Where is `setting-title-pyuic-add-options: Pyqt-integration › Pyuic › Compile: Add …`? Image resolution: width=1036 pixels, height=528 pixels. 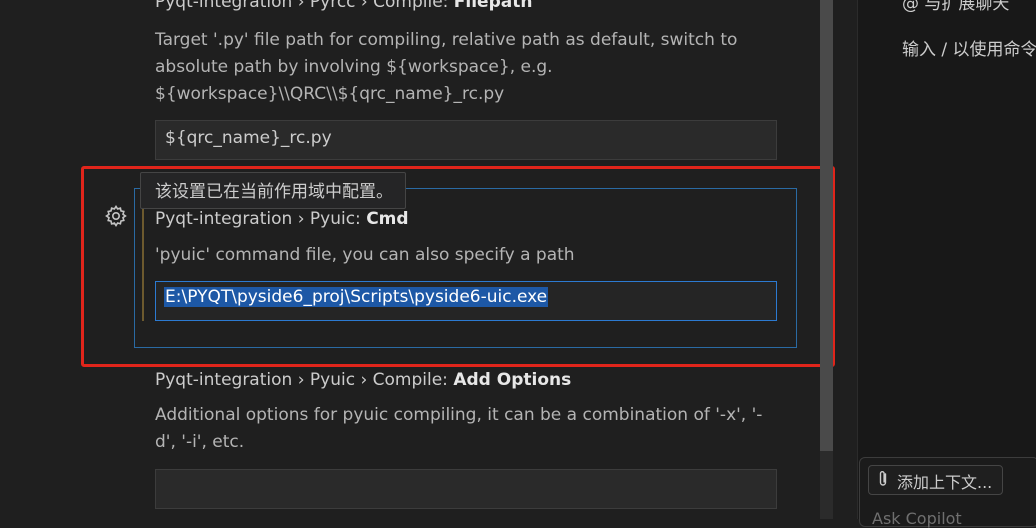 setting-title-pyuic-add-options: Pyqt-integration › Pyuic › Compile: Add … is located at coordinates (363, 380).